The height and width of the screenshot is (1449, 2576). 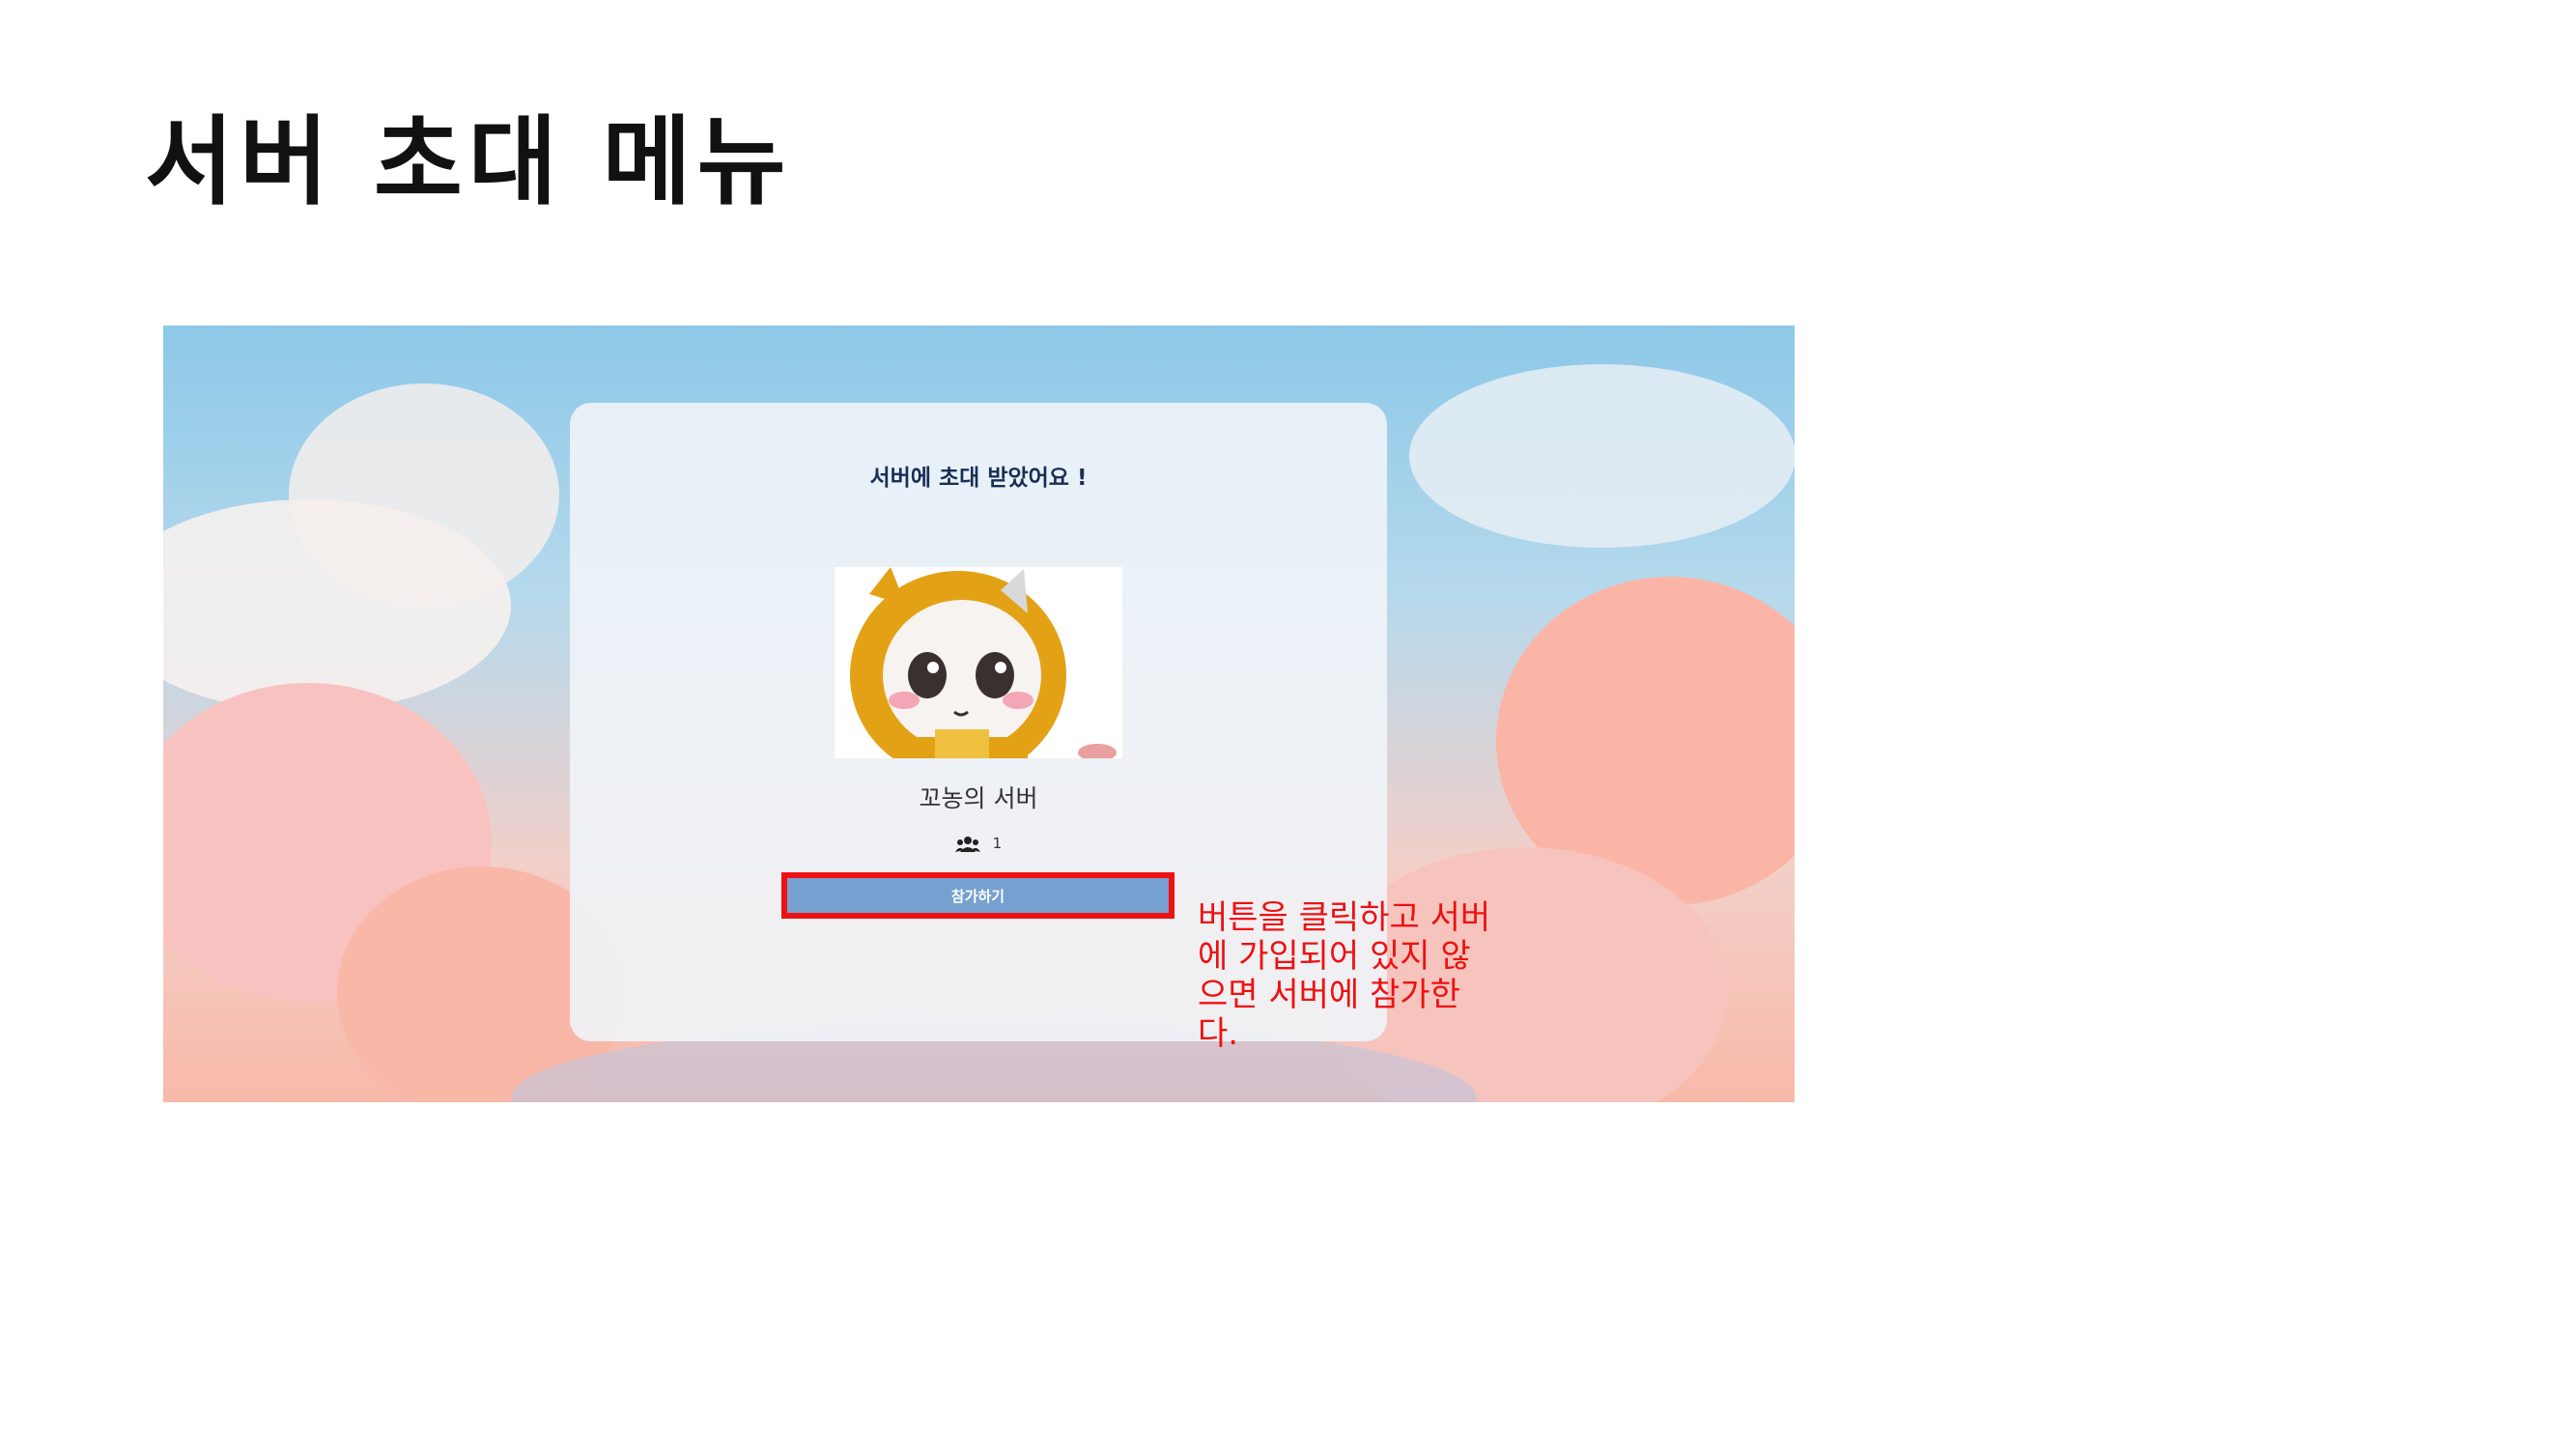 What do you see at coordinates (978, 798) in the screenshot?
I see `server-name: 꼬농의 서버` at bounding box center [978, 798].